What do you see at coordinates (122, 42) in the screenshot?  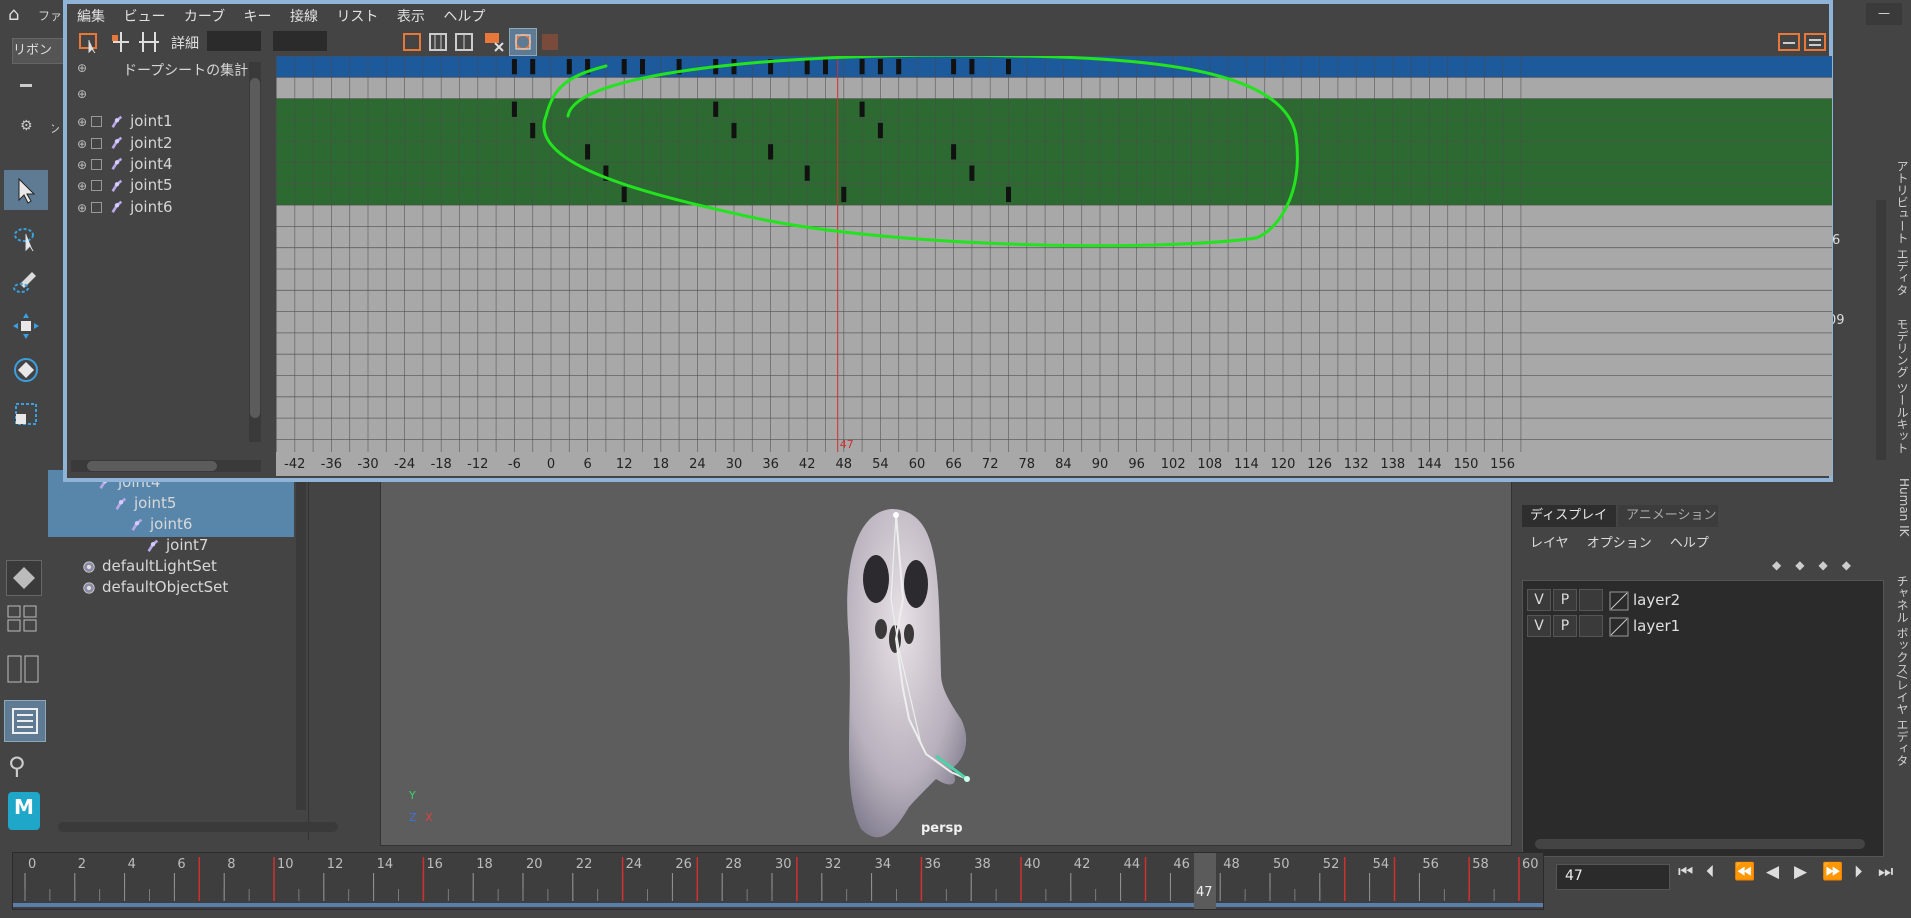 I see `insert-key-icon` at bounding box center [122, 42].